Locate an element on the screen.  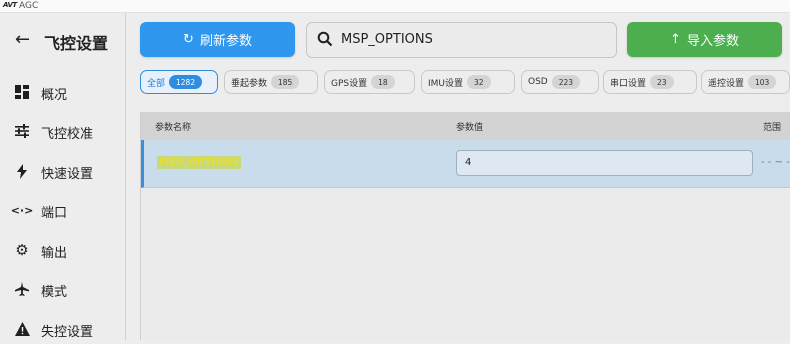
lightning-icon is located at coordinates (22, 171).